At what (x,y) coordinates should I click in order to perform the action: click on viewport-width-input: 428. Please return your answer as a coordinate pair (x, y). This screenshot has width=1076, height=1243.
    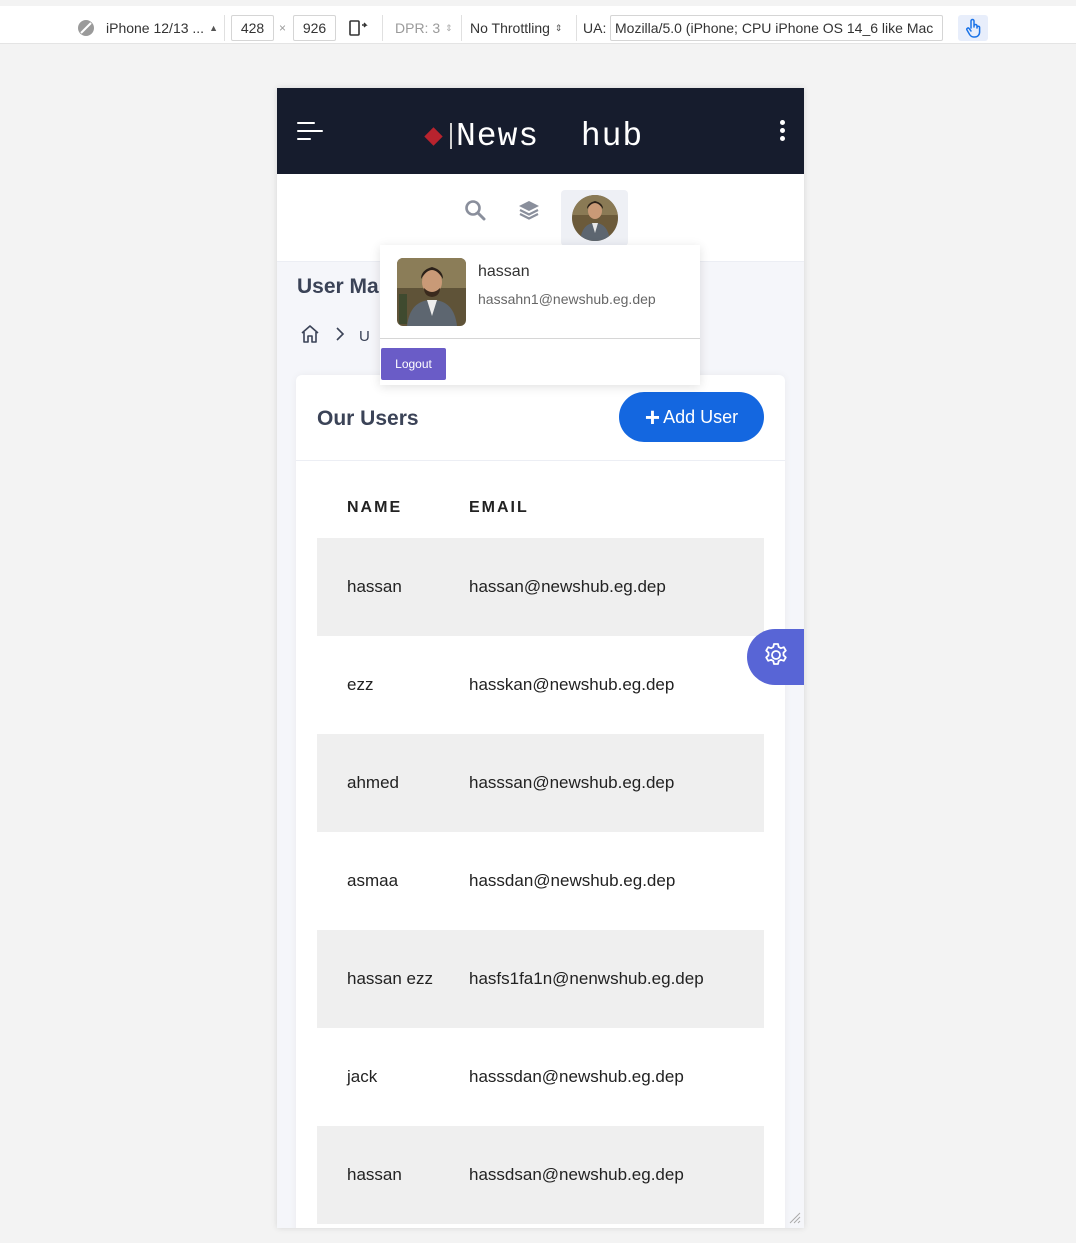
    Looking at the image, I should click on (252, 28).